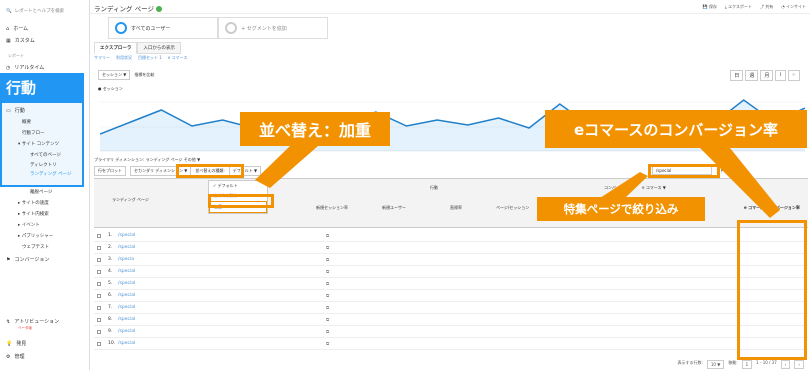 Image resolution: width=810 pixels, height=370 pixels. What do you see at coordinates (710, 7) in the screenshot?
I see `save-button: 💾 保存` at bounding box center [710, 7].